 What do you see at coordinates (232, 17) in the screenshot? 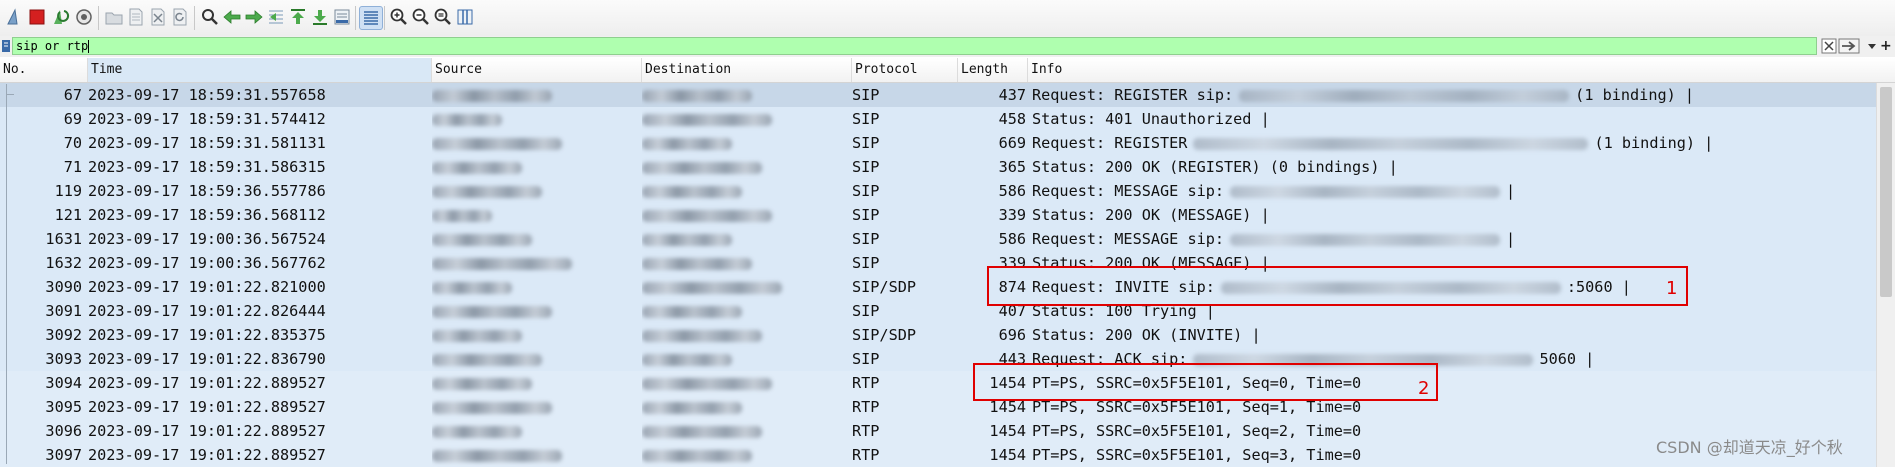
I see `go-back-icon` at bounding box center [232, 17].